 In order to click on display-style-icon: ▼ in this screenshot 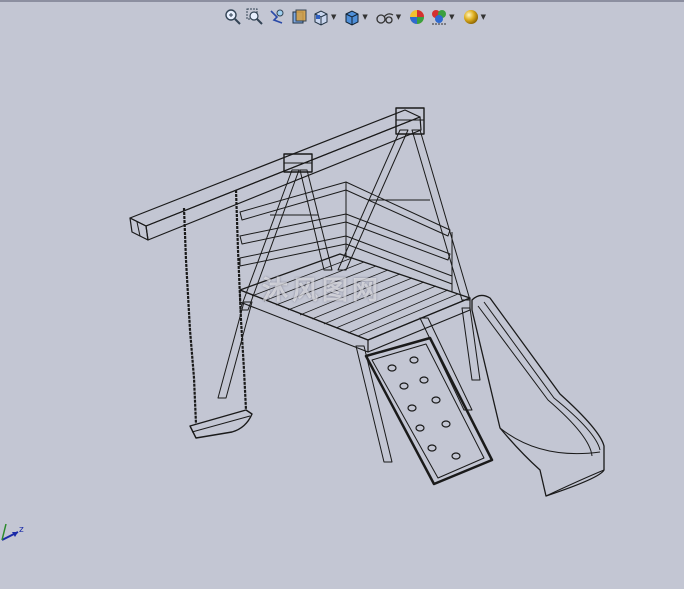, I will do `click(356, 17)`.